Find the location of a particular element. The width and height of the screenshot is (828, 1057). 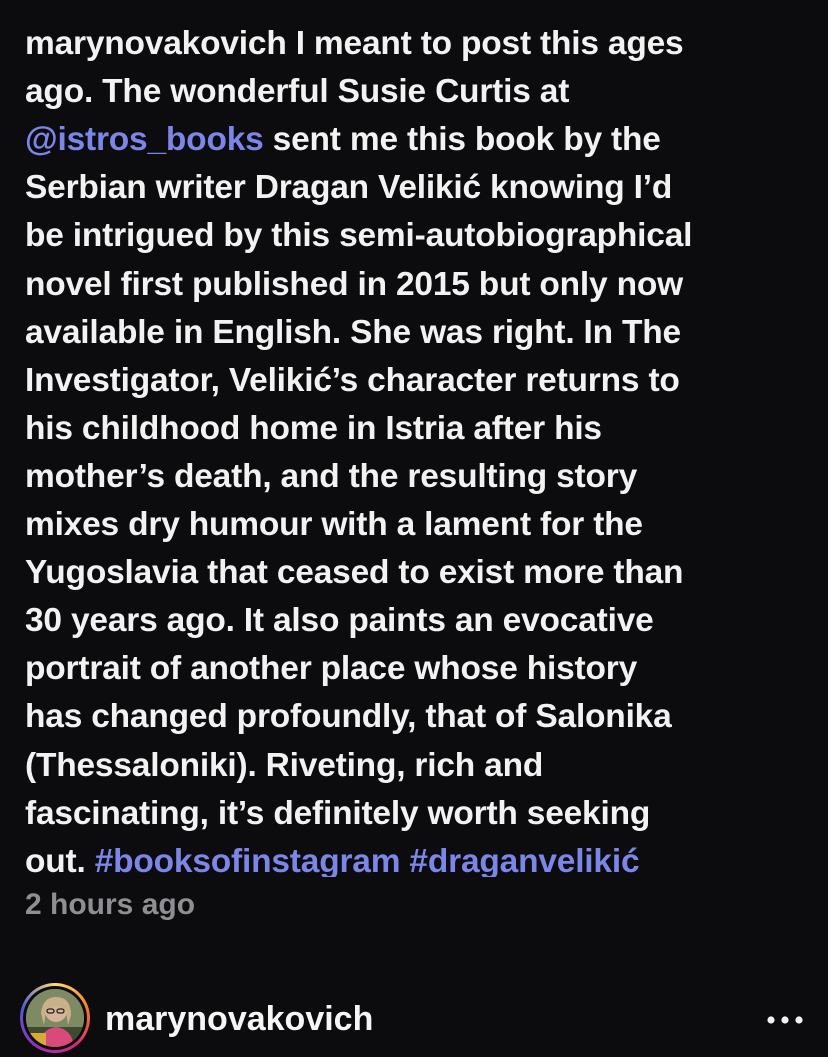

comment-row: marynovakovich is located at coordinates (414, 1018).